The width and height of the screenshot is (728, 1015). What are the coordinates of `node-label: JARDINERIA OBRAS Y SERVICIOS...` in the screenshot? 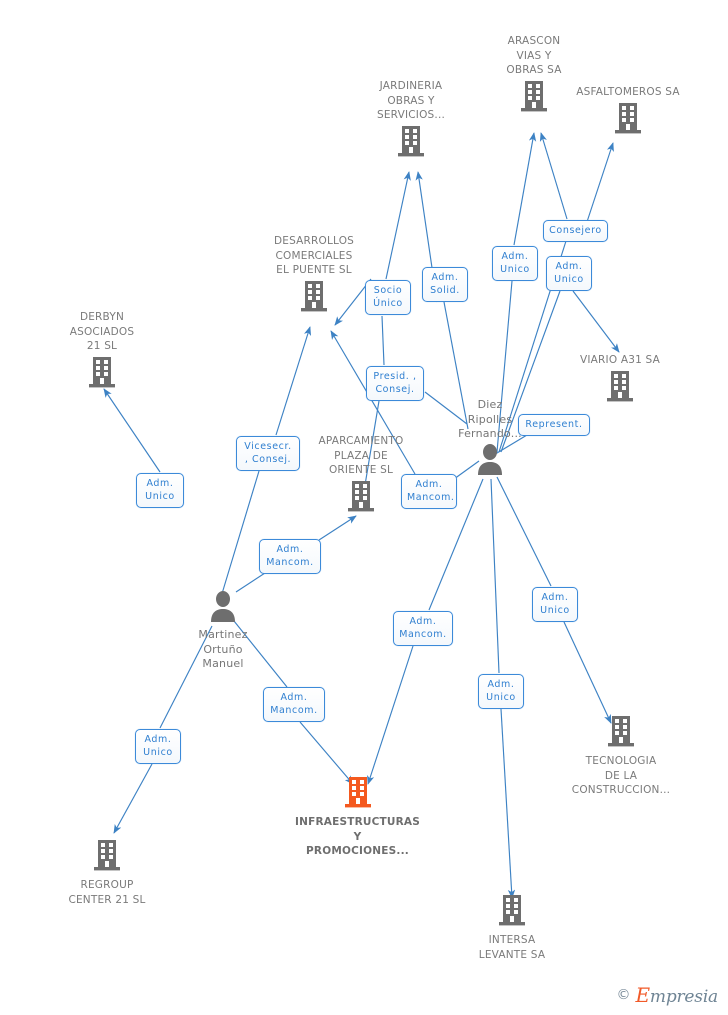 It's located at (411, 100).